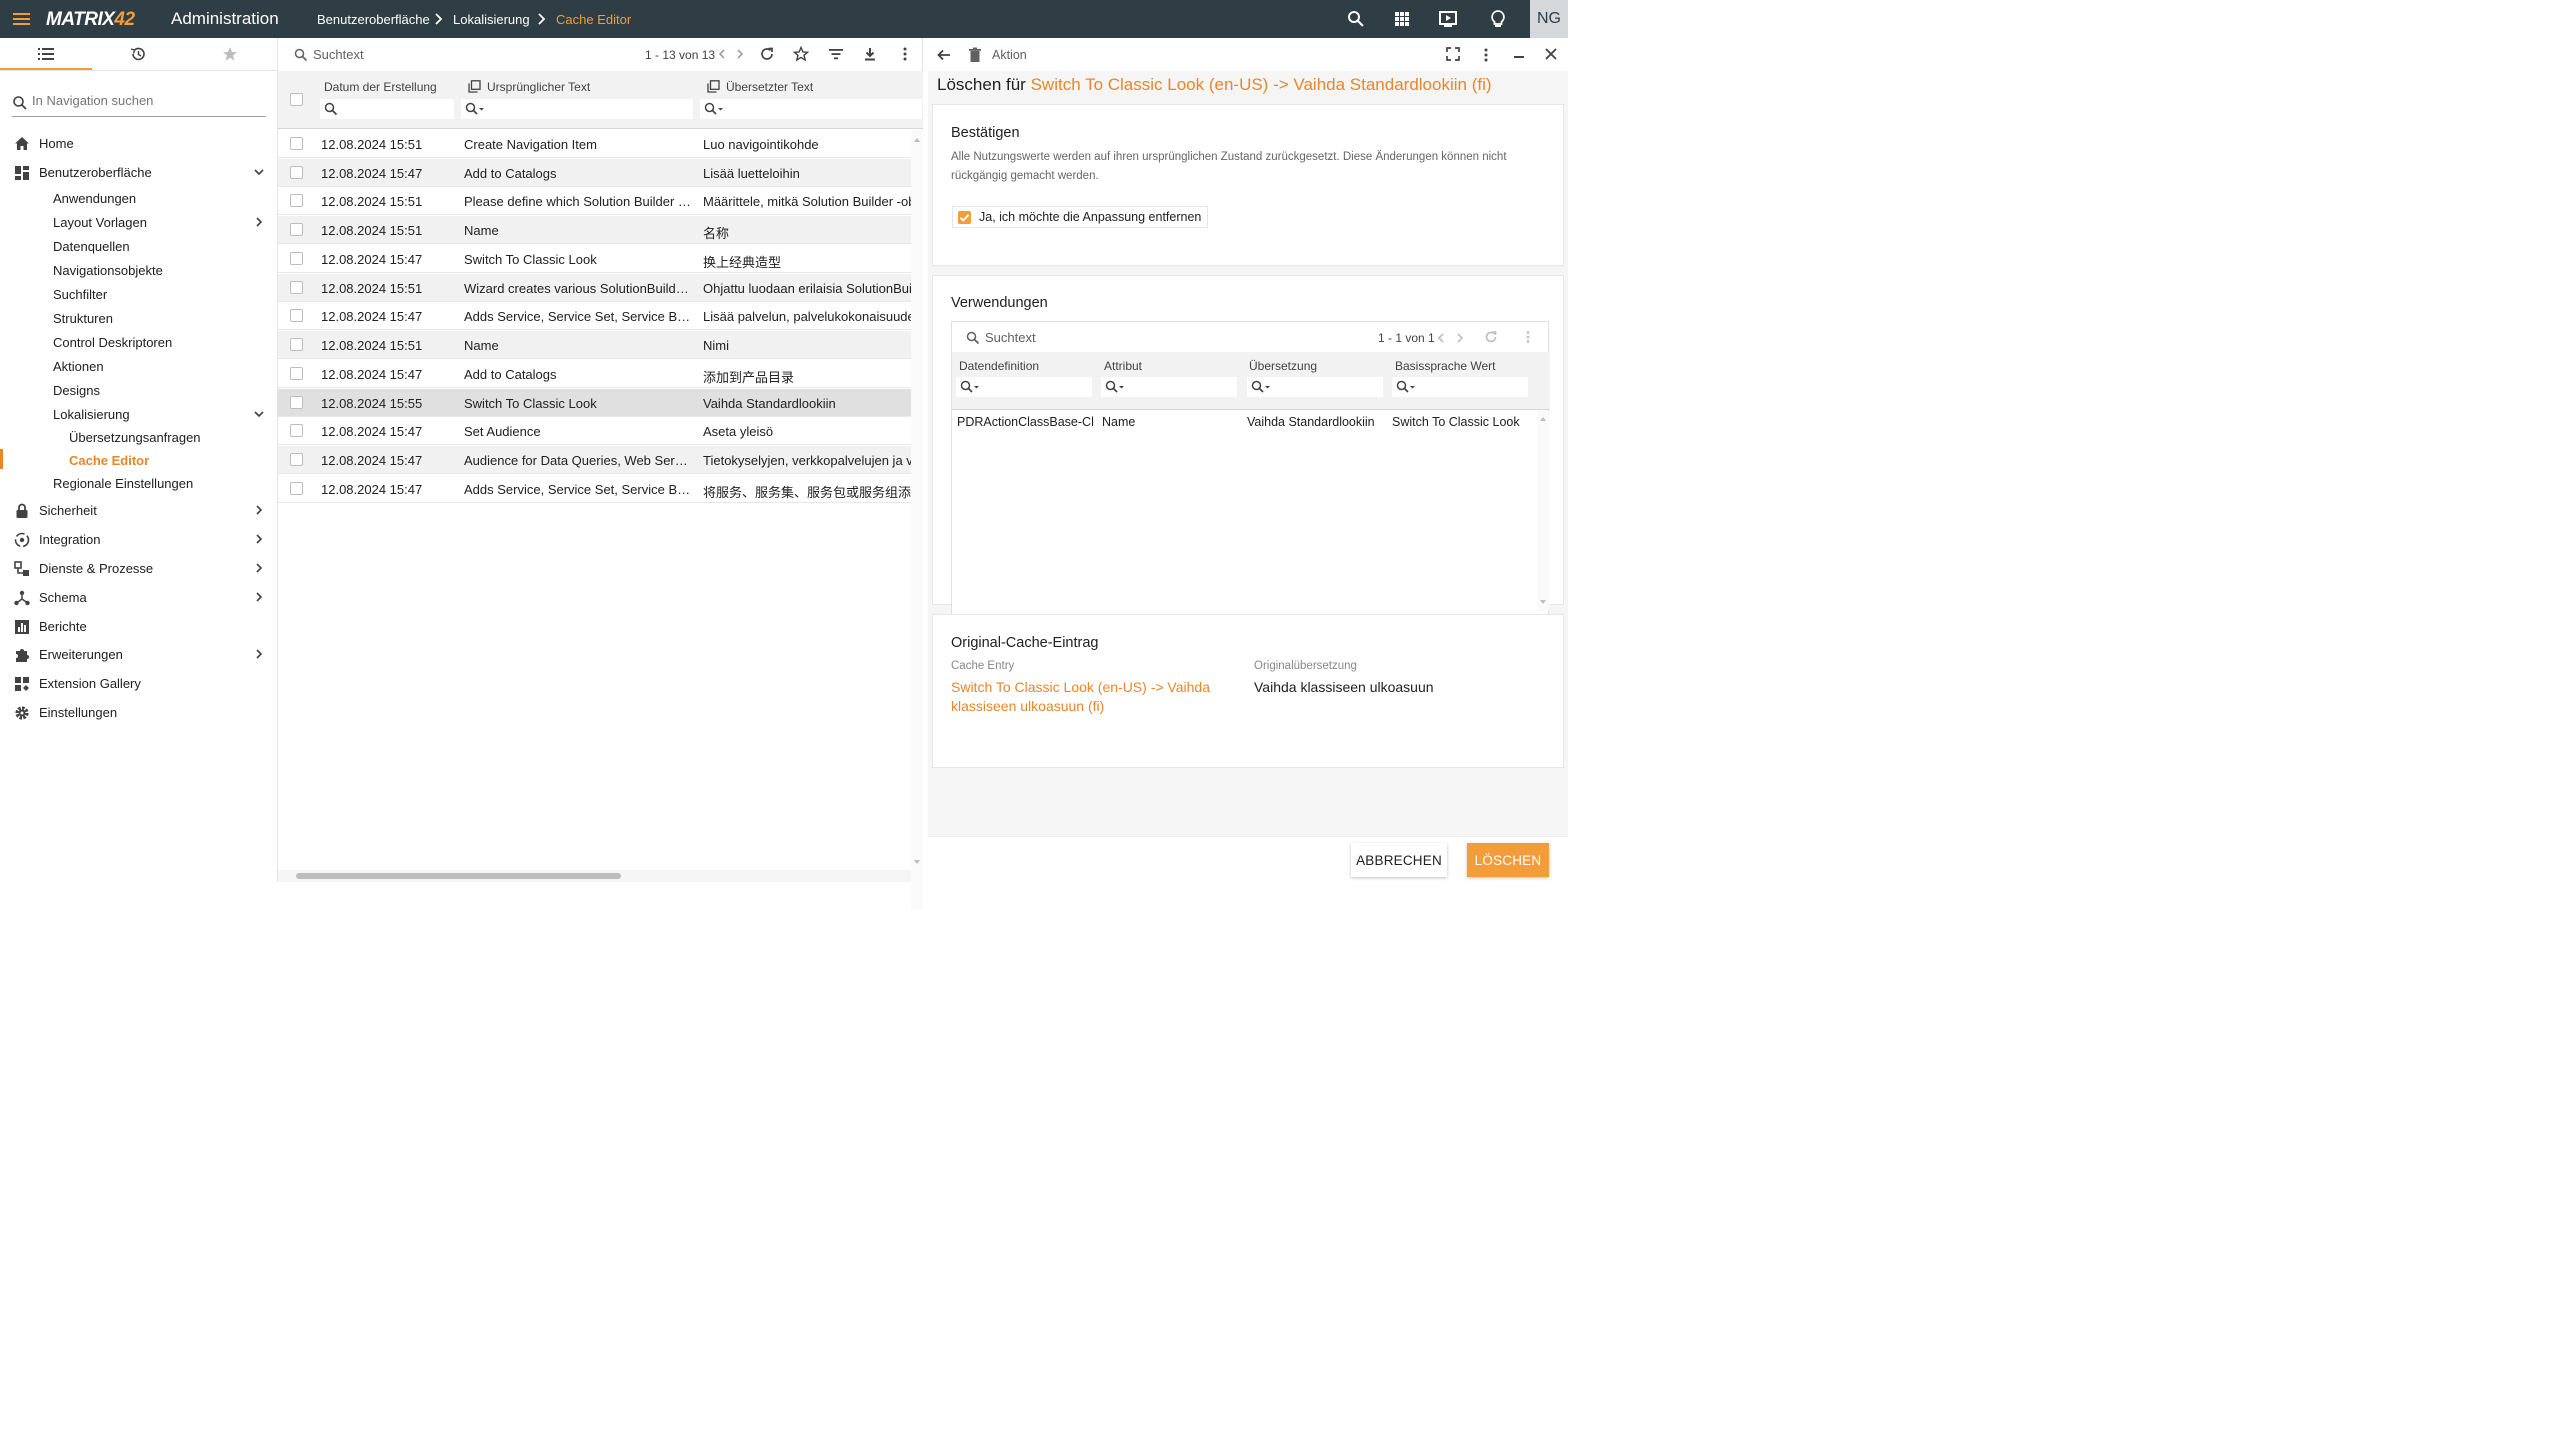 Image resolution: width=2560 pixels, height=1440 pixels. Describe the element at coordinates (538, 87) in the screenshot. I see `column-header-urspruenglicher-text: Ursprünglicher Text` at that location.